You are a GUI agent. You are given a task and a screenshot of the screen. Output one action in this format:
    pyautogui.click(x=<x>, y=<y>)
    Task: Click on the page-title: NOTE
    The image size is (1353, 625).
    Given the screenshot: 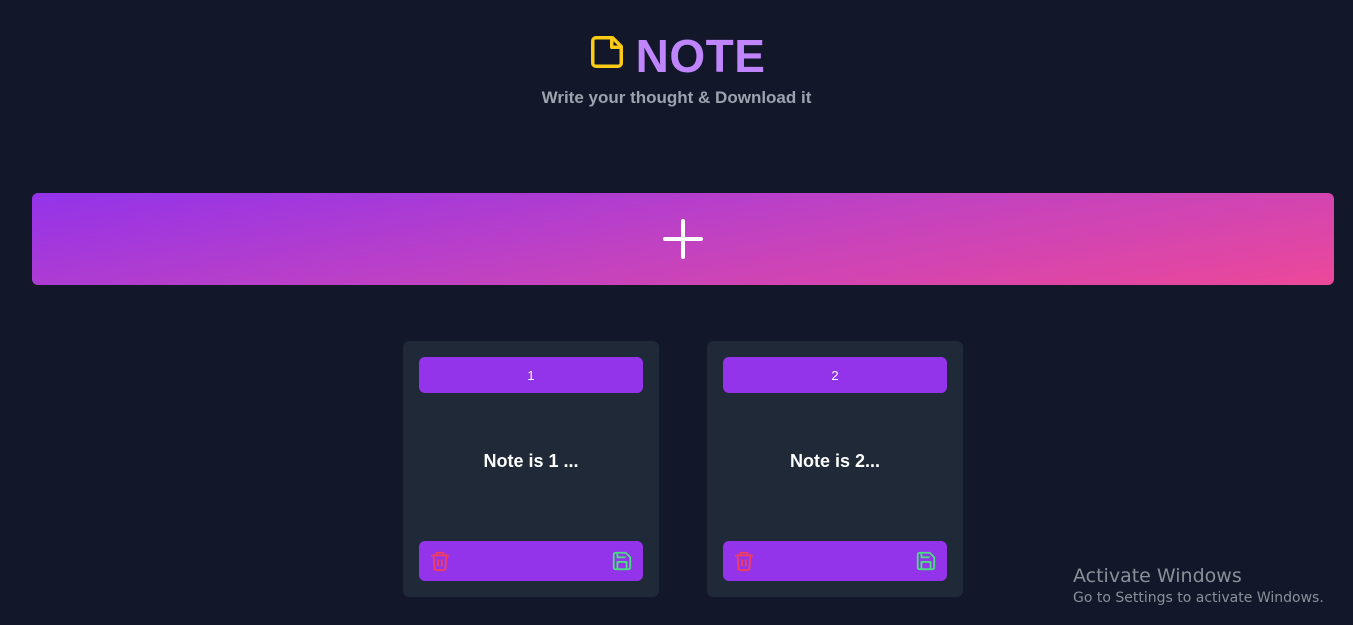 What is the action you would take?
    pyautogui.click(x=700, y=56)
    